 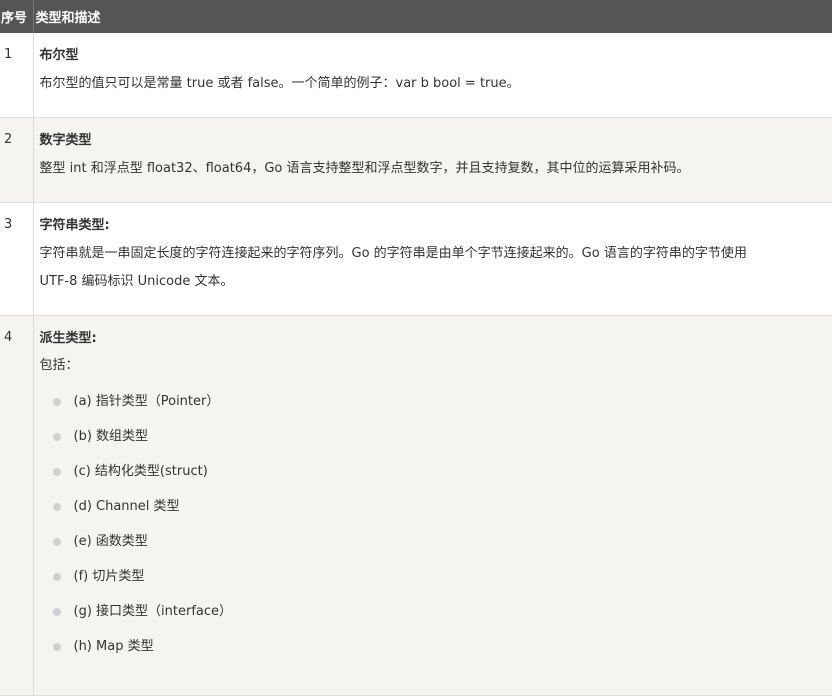 What do you see at coordinates (16, 16) in the screenshot?
I see `header-index: 序号` at bounding box center [16, 16].